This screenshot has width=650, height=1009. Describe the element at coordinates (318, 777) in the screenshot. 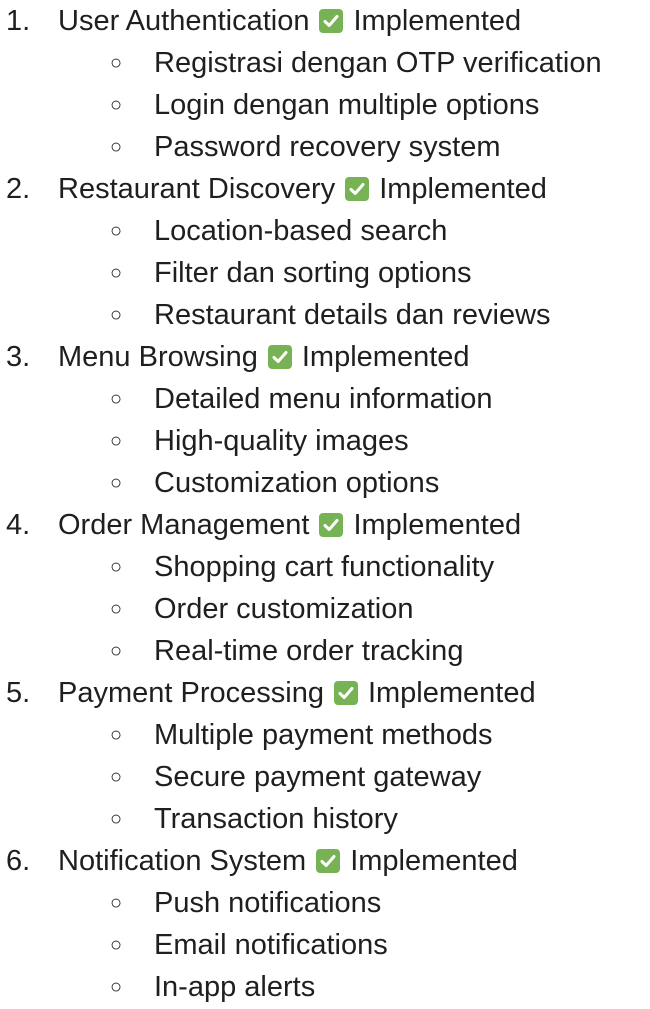

I see `sub-list-item-text: Secure payment gateway` at that location.